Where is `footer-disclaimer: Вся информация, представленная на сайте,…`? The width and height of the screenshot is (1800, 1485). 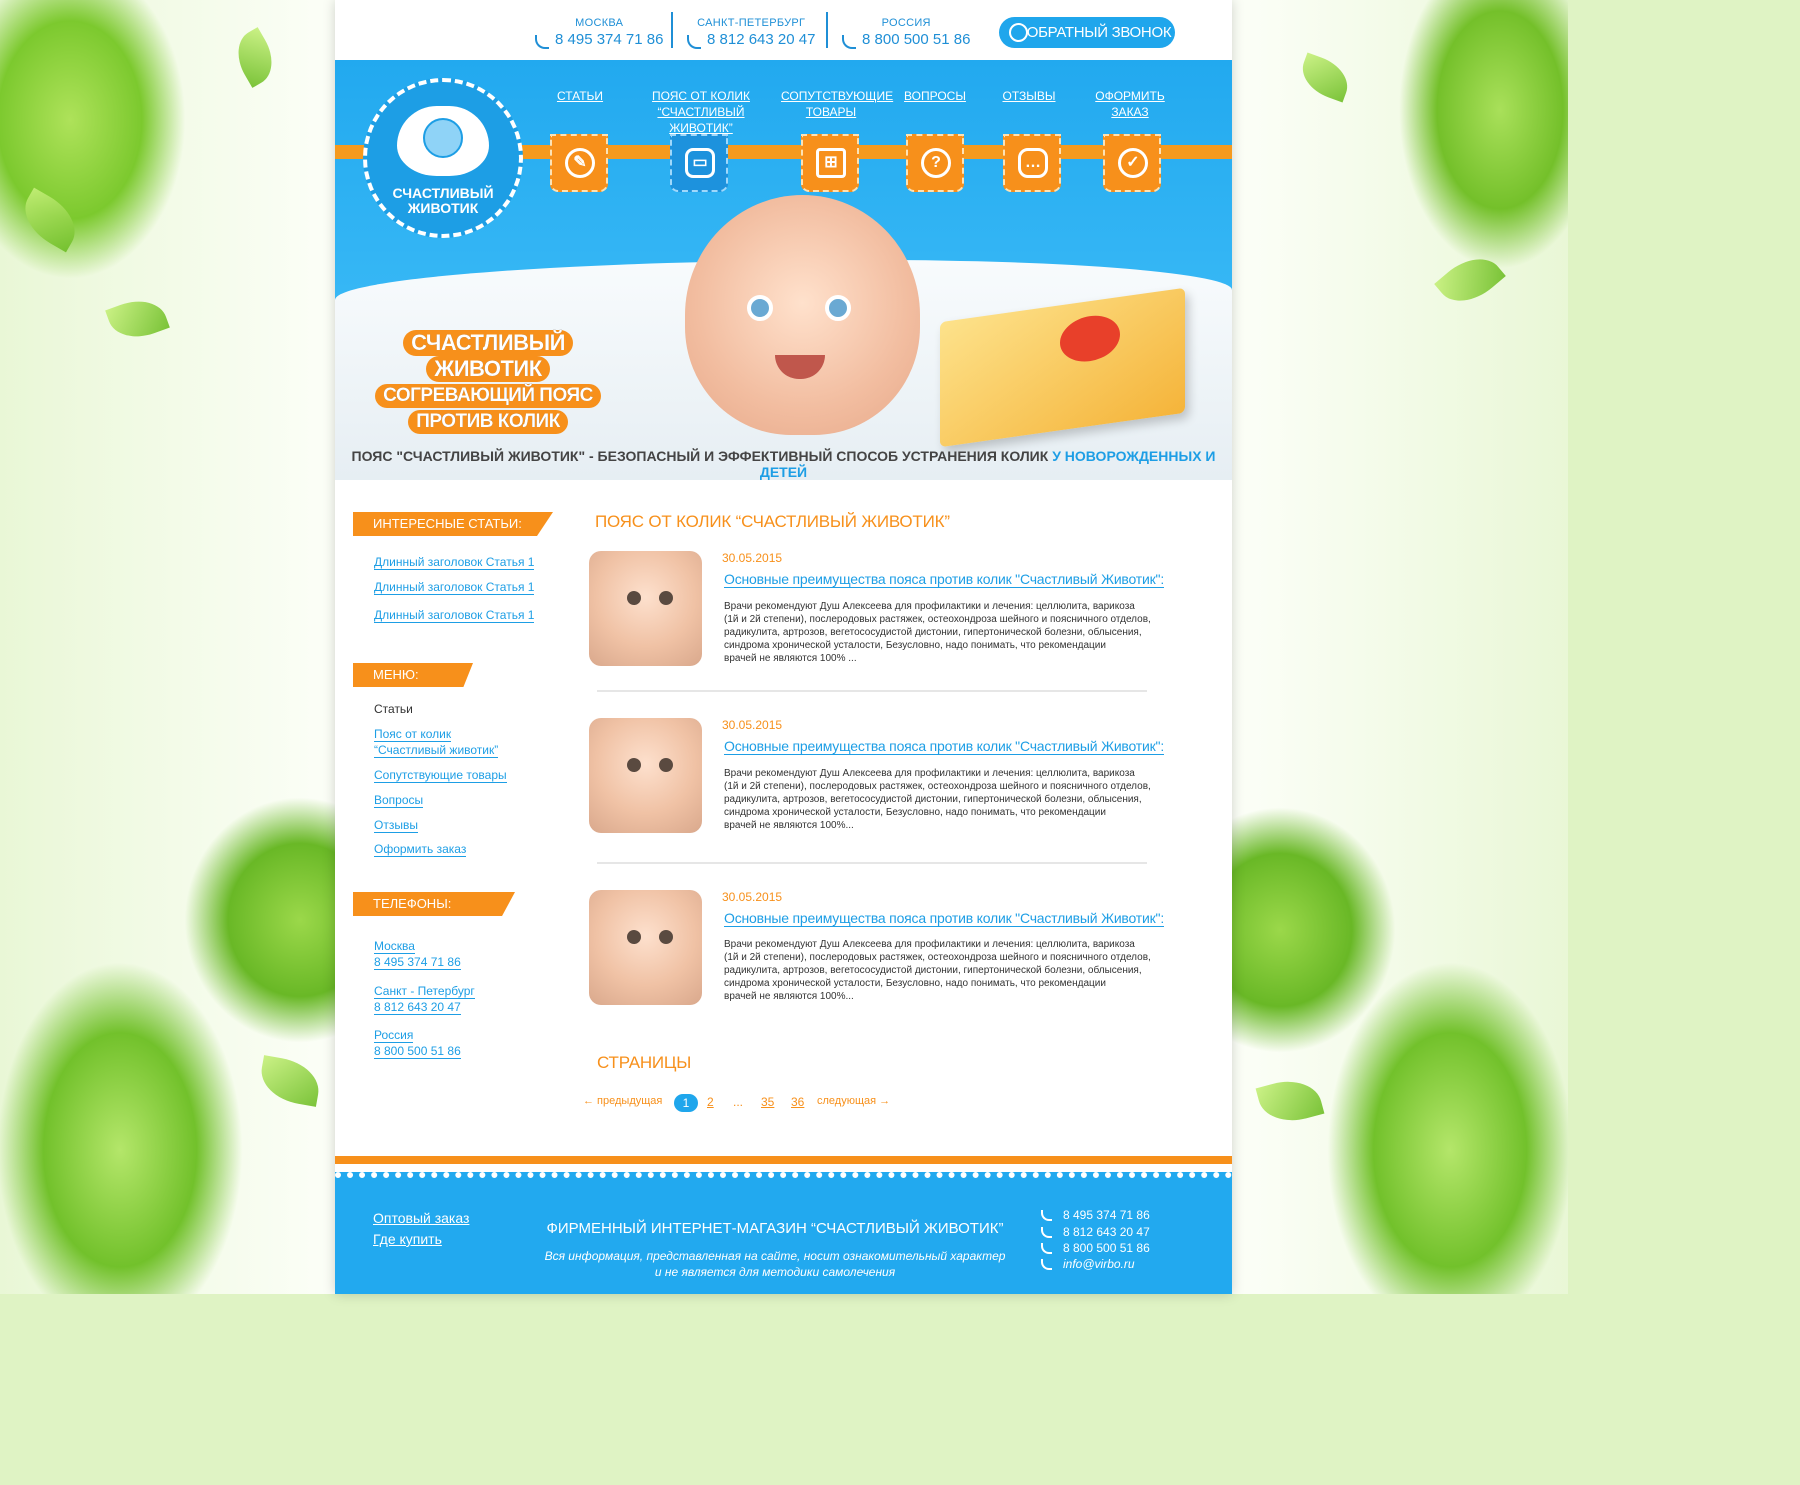
footer-disclaimer: Вся информация, представленная на сайте,… is located at coordinates (775, 1264).